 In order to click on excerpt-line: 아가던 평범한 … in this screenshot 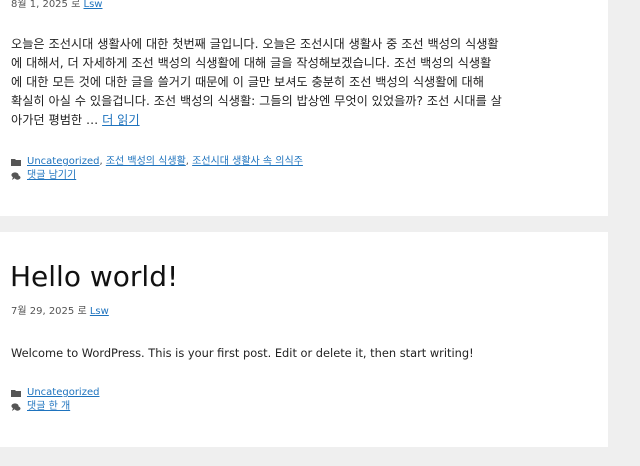, I will do `click(55, 120)`.